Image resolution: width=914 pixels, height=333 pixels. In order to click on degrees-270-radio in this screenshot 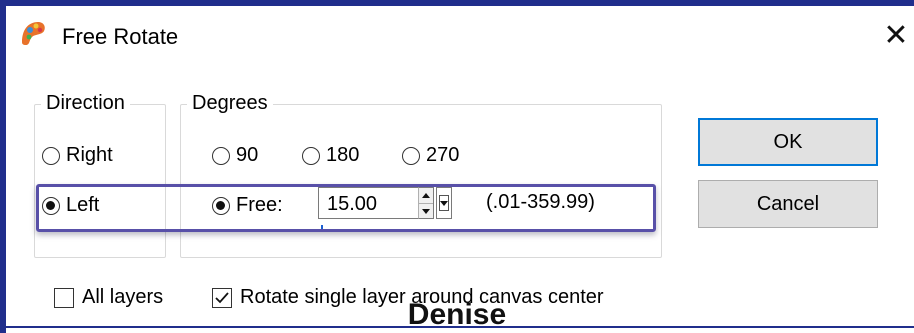, I will do `click(411, 155)`.